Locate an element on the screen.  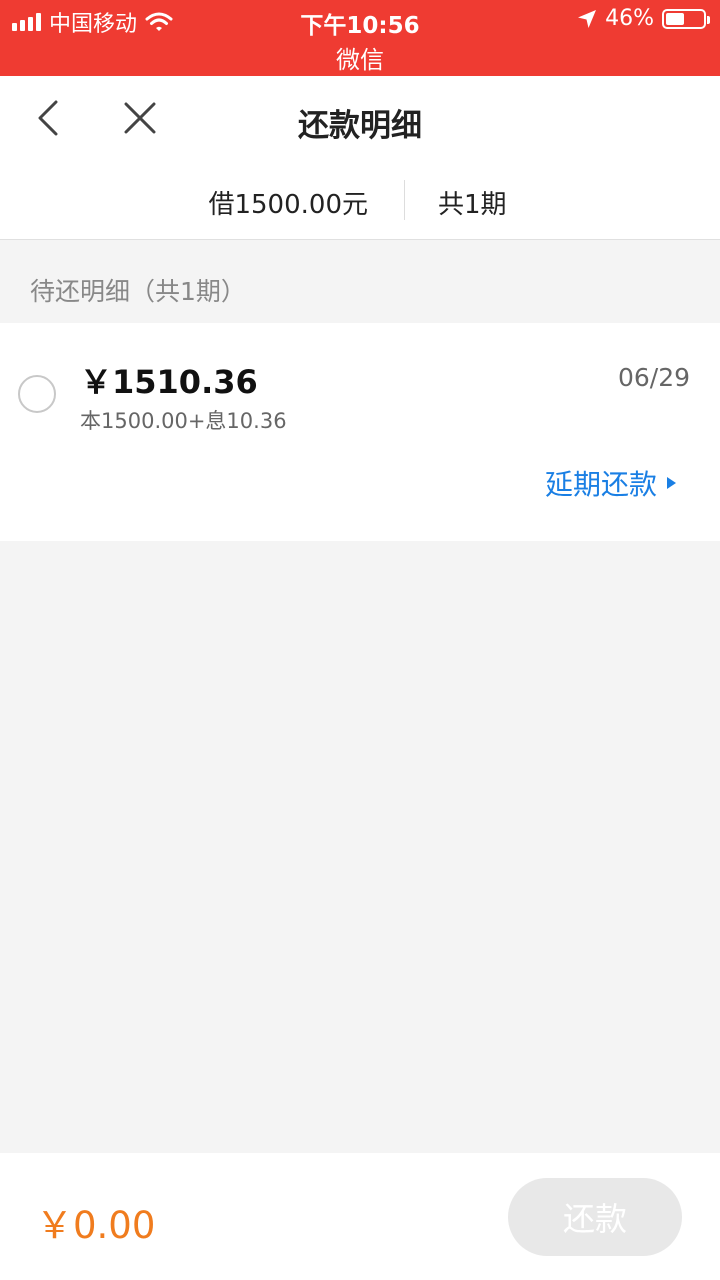
loan-amount: 借1500.00元 is located at coordinates (288, 205).